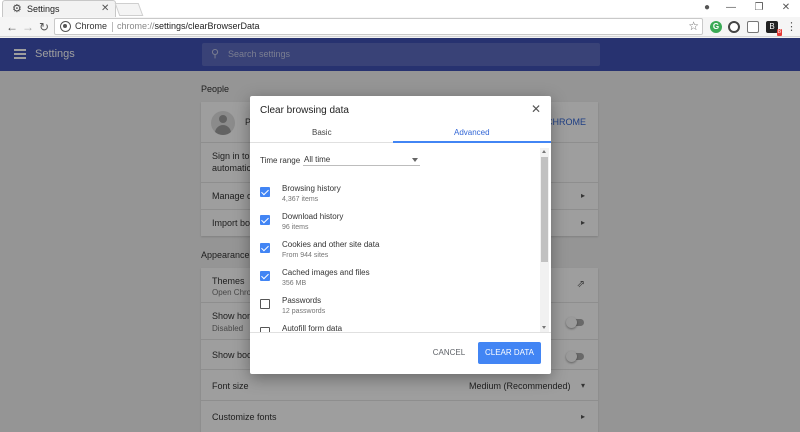 The image size is (800, 432). I want to click on scroll-up-icon, so click(544, 151).